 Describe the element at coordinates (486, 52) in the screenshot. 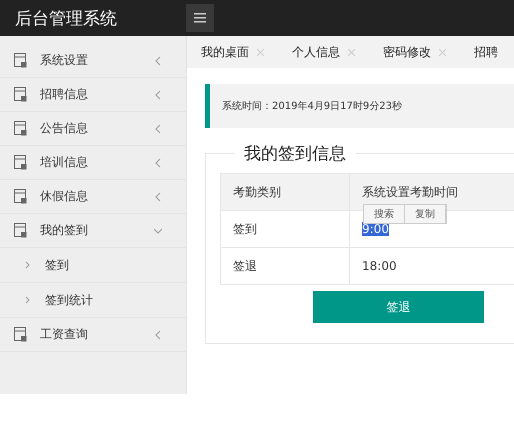

I see `tab: 招聘` at that location.